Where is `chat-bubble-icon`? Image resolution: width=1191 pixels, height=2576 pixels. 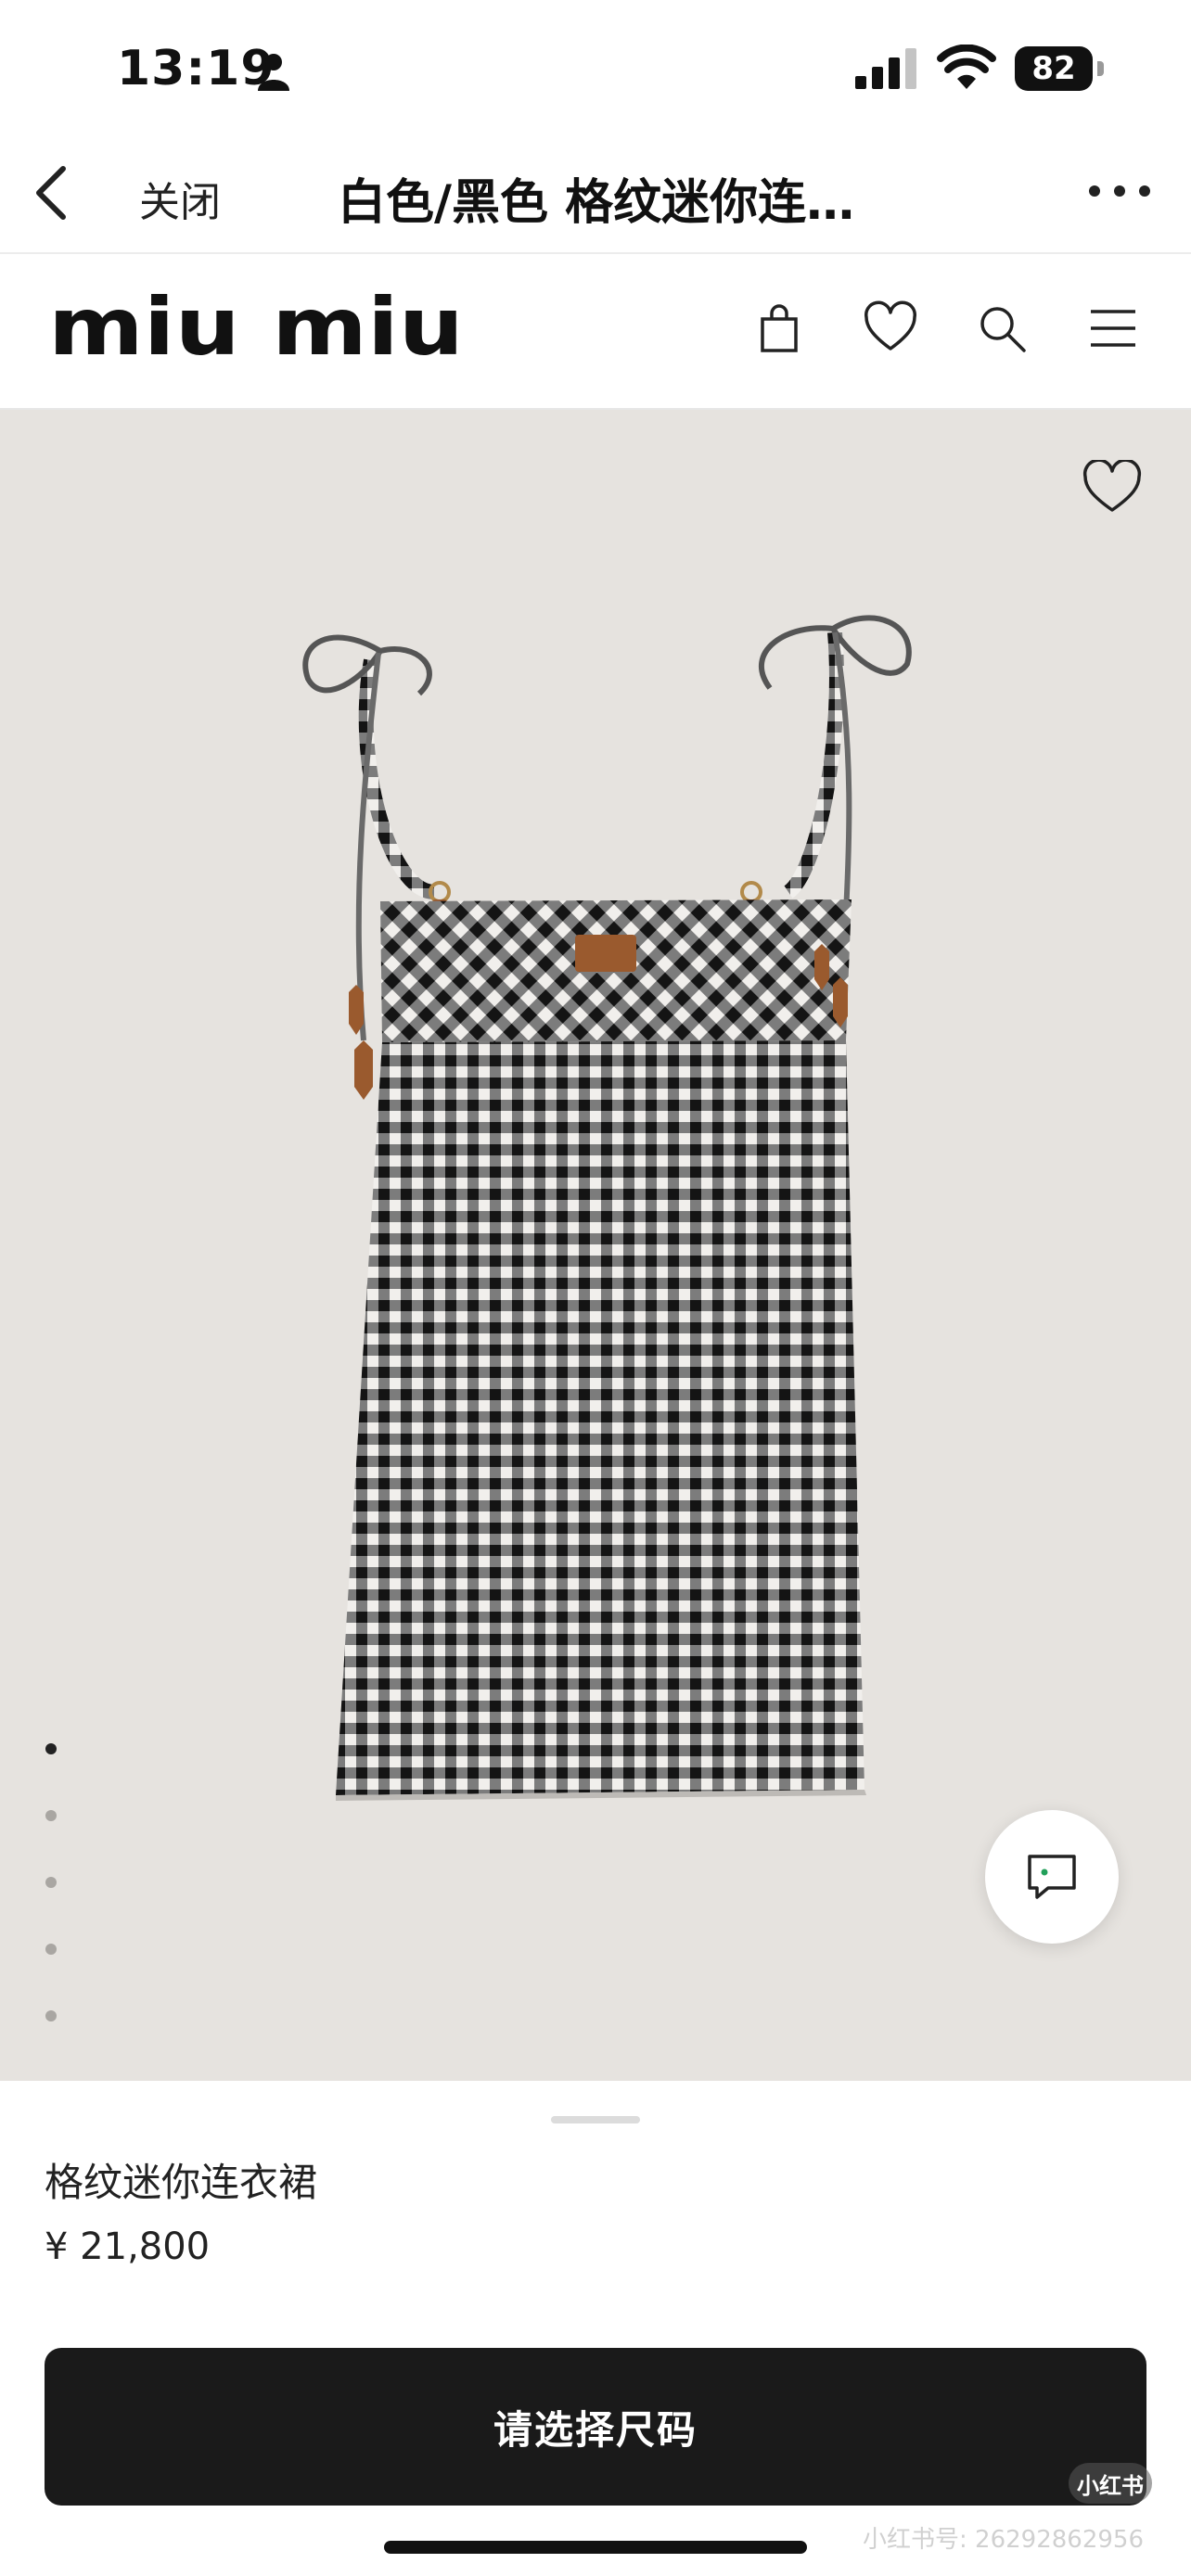
chat-bubble-icon is located at coordinates (1052, 1877).